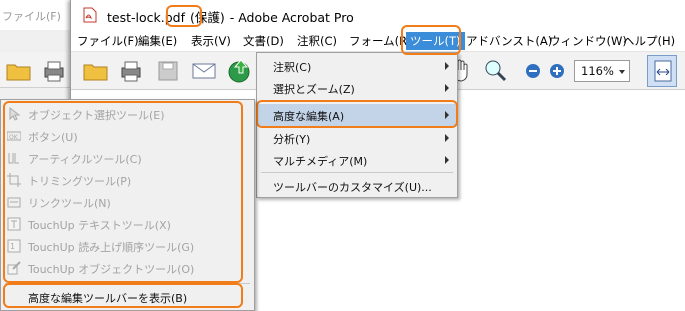 The image size is (685, 311). Describe the element at coordinates (320, 161) in the screenshot. I see `tools-item-label: マルチメディア(M)` at that location.